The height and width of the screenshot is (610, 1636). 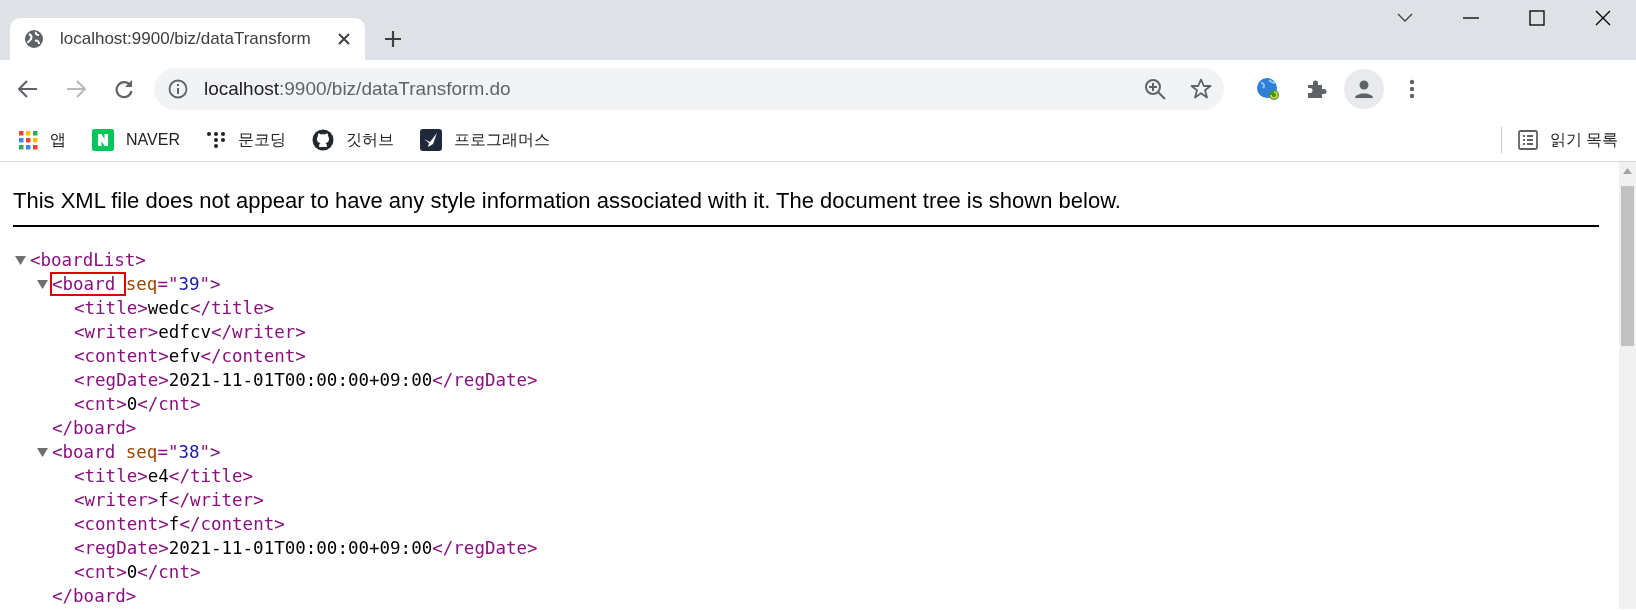 I want to click on bookmark: 문코딩, so click(x=245, y=139).